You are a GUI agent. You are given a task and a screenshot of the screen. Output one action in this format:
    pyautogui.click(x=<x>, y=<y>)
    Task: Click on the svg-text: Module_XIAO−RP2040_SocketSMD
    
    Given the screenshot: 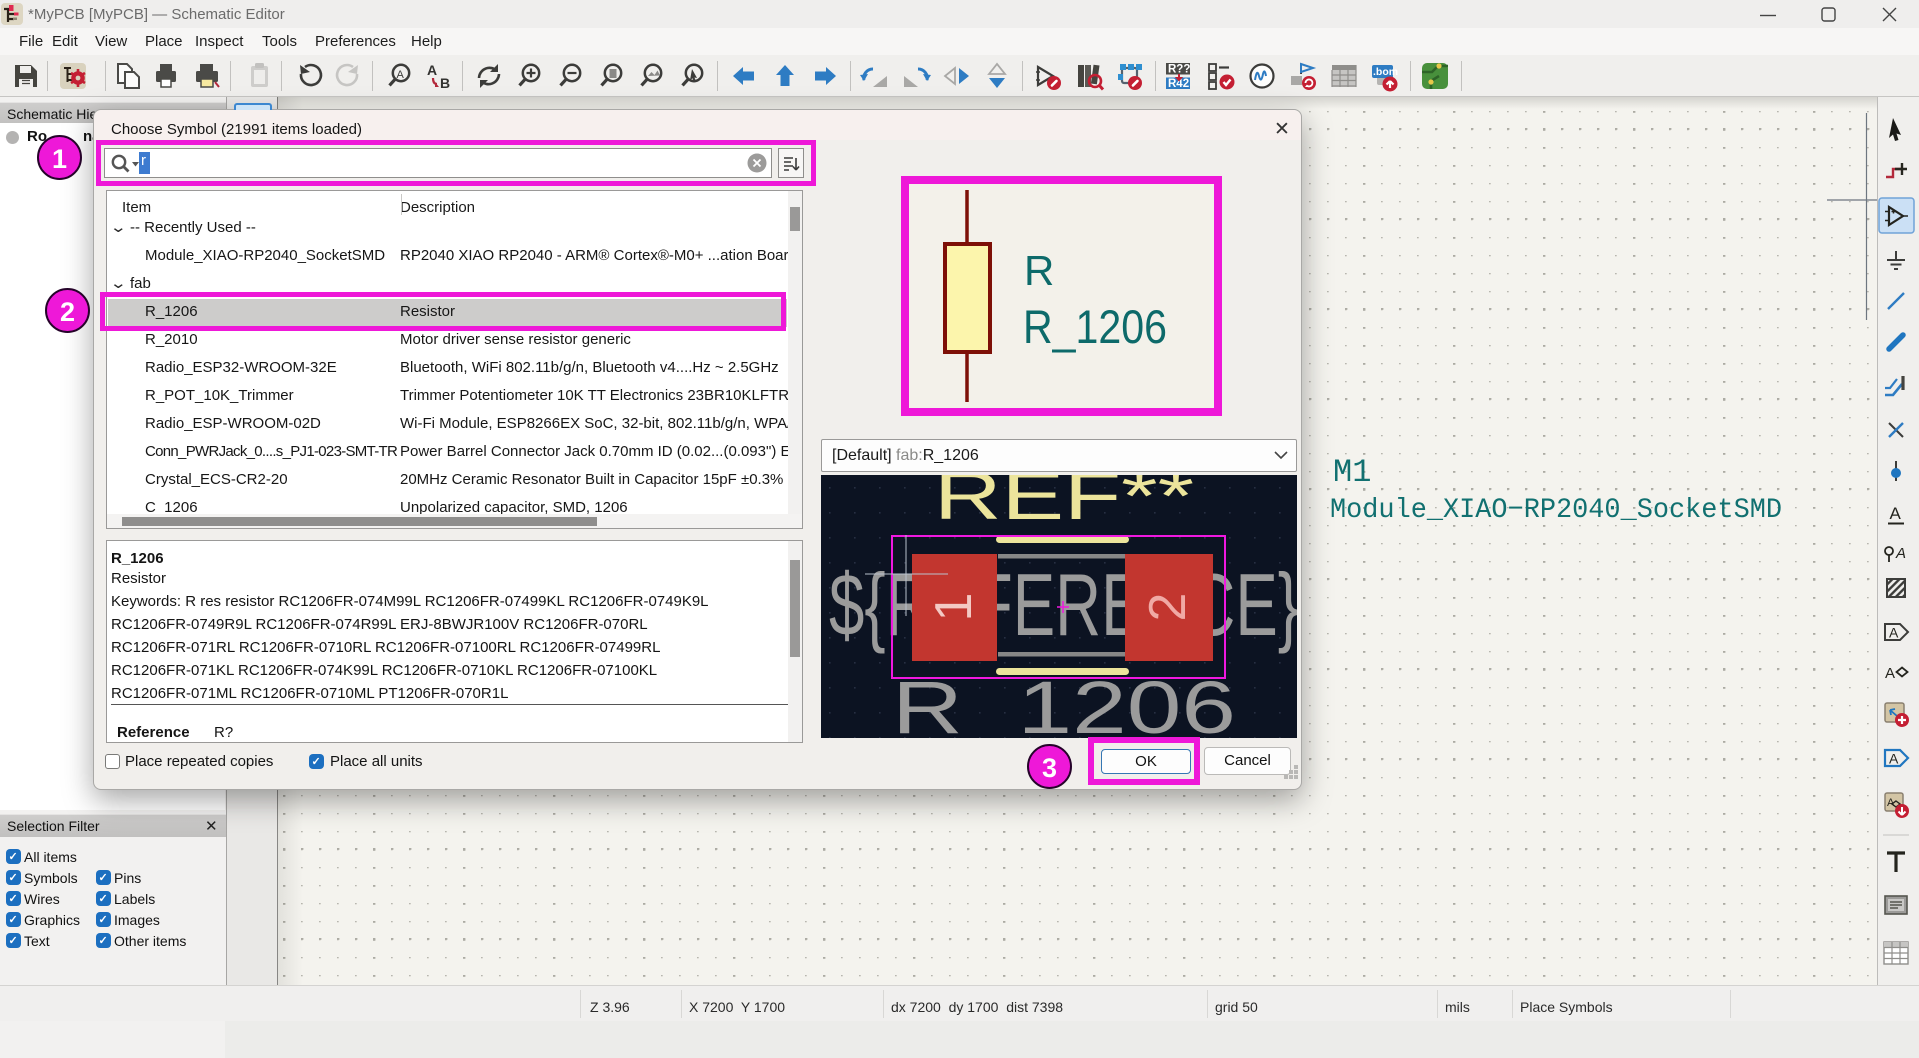 What is the action you would take?
    pyautogui.click(x=1556, y=510)
    